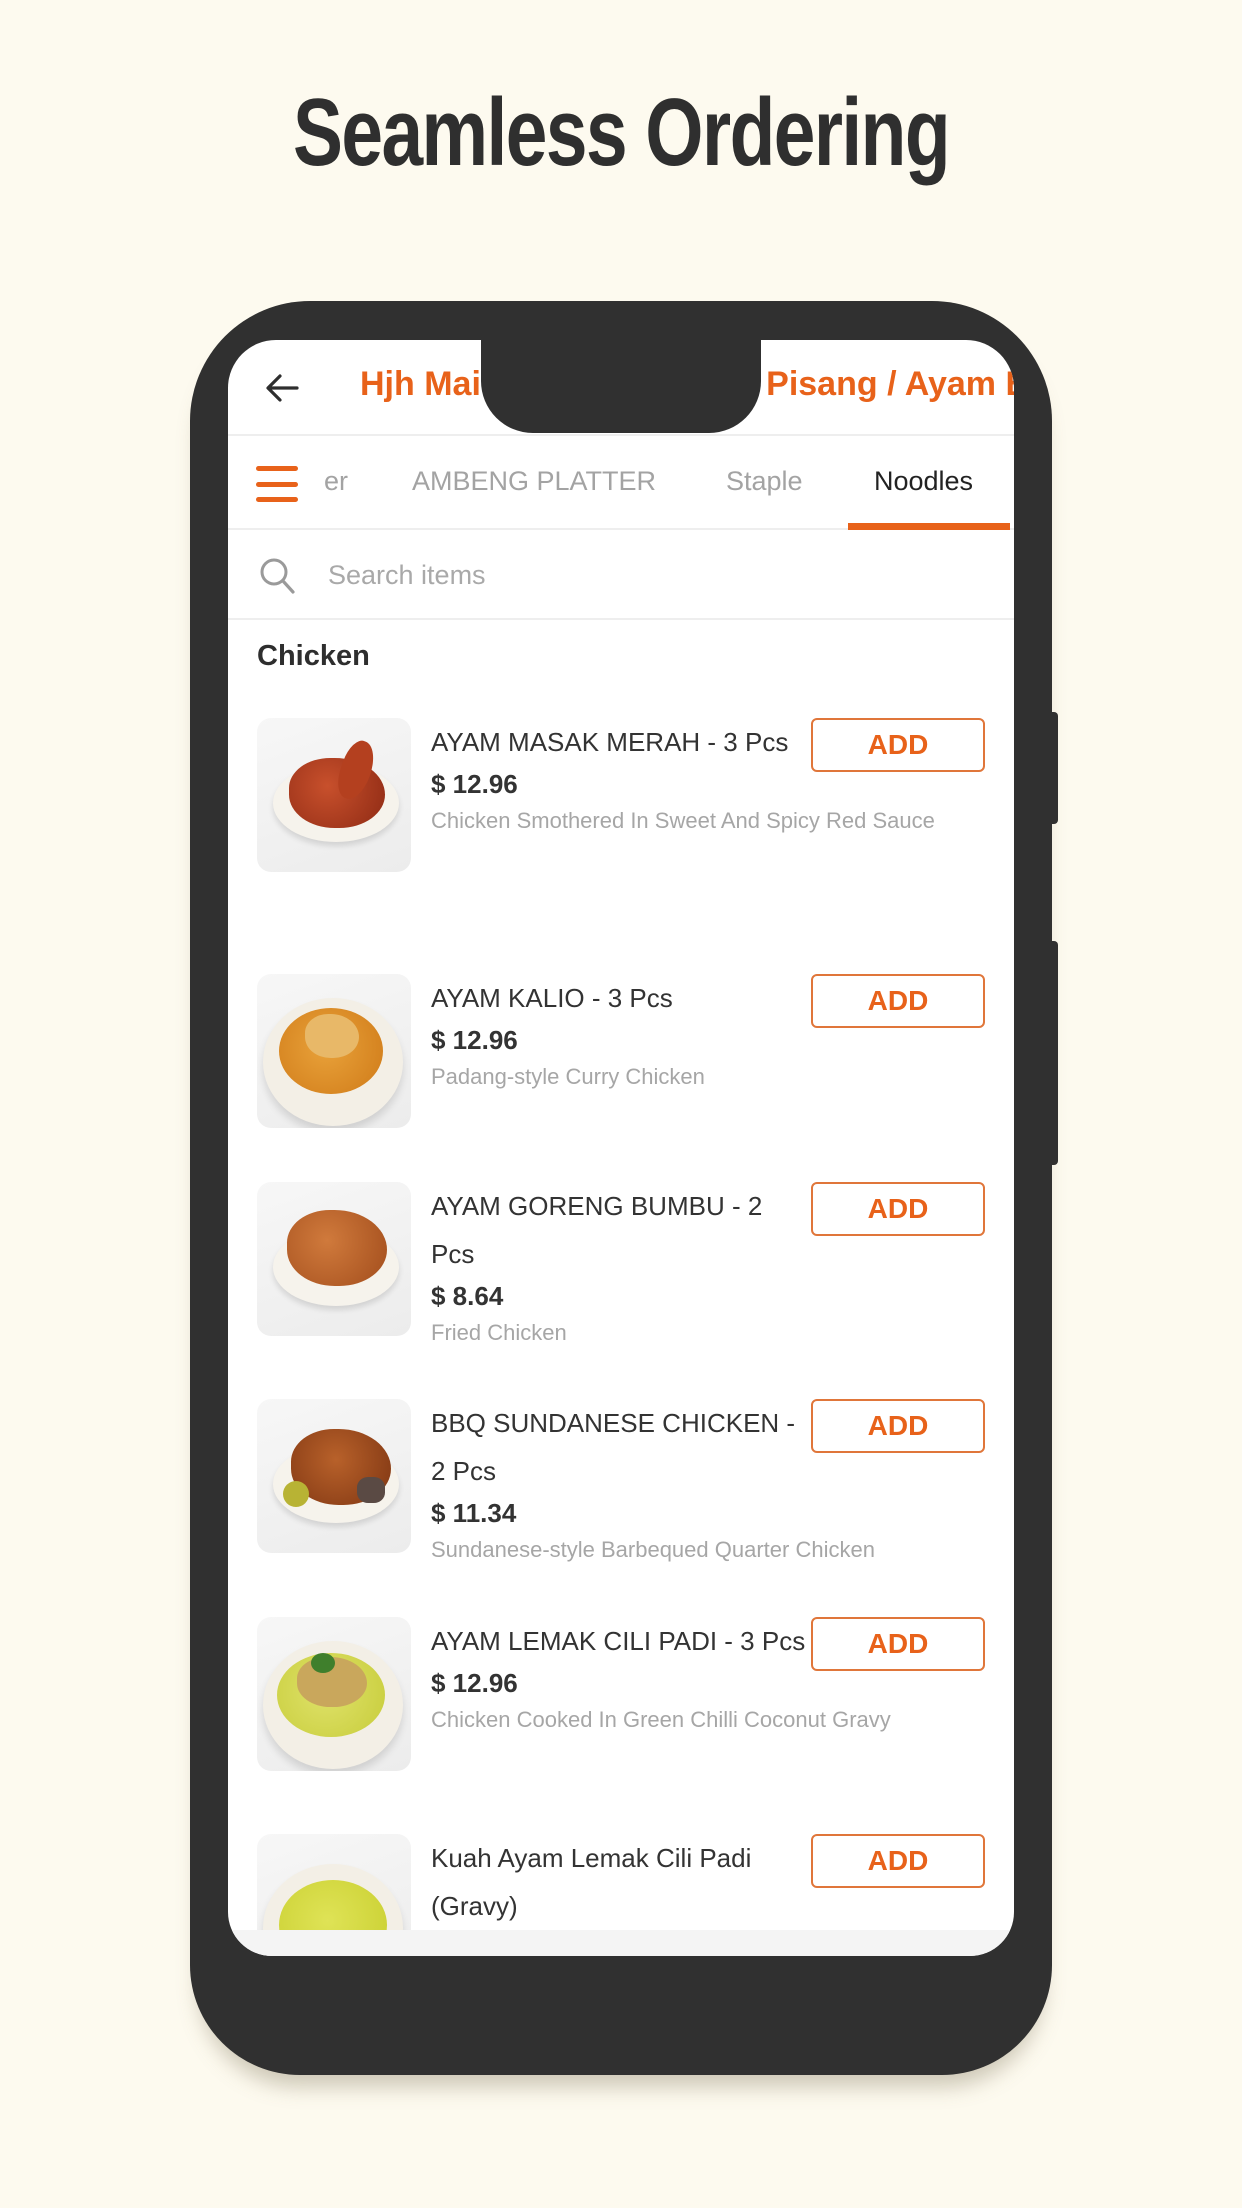 The image size is (1242, 2208). Describe the element at coordinates (313, 656) in the screenshot. I see `section-title: Chicken` at that location.